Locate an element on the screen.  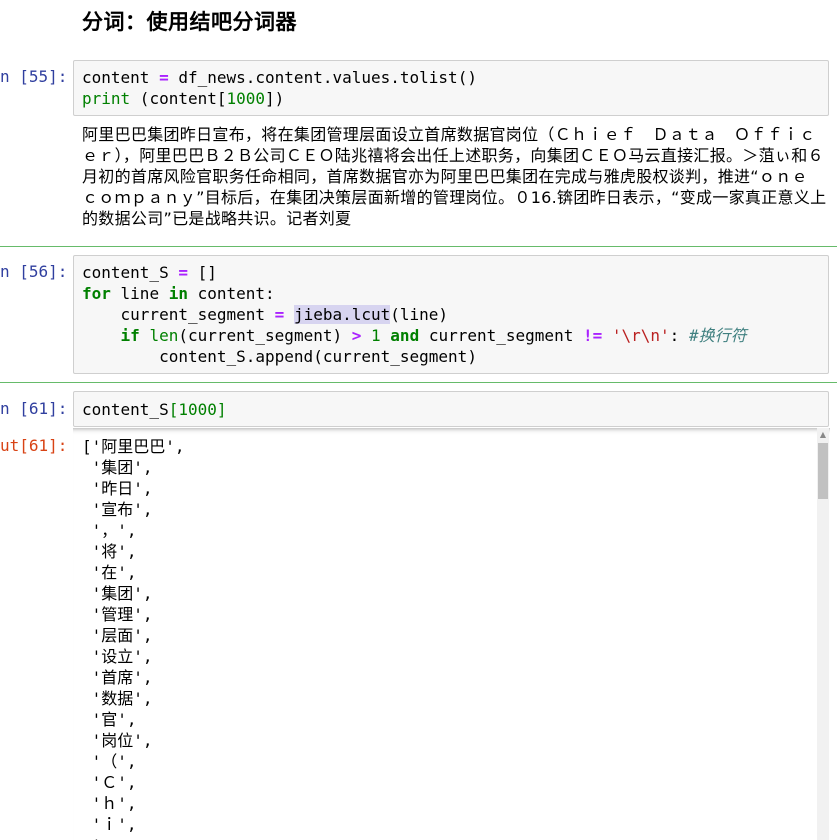
list-item: '在', is located at coordinates (109, 572).